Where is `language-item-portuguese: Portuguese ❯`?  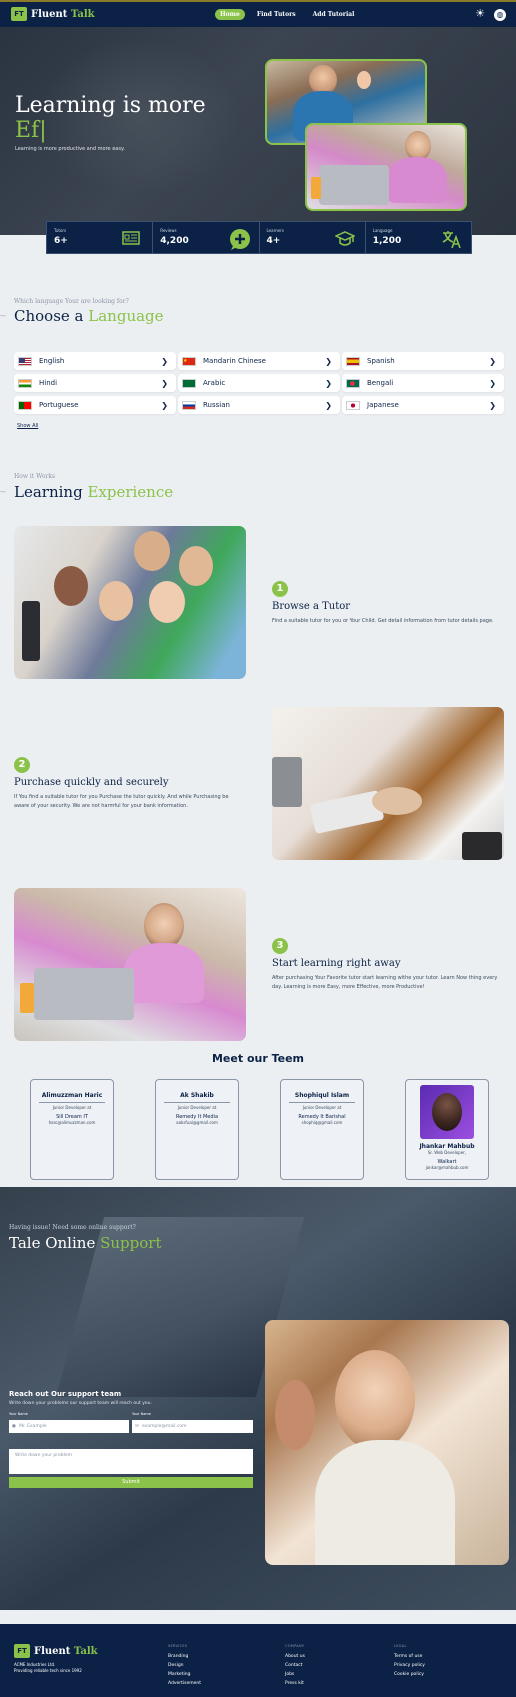
language-item-portuguese: Portuguese ❯ is located at coordinates (95, 405).